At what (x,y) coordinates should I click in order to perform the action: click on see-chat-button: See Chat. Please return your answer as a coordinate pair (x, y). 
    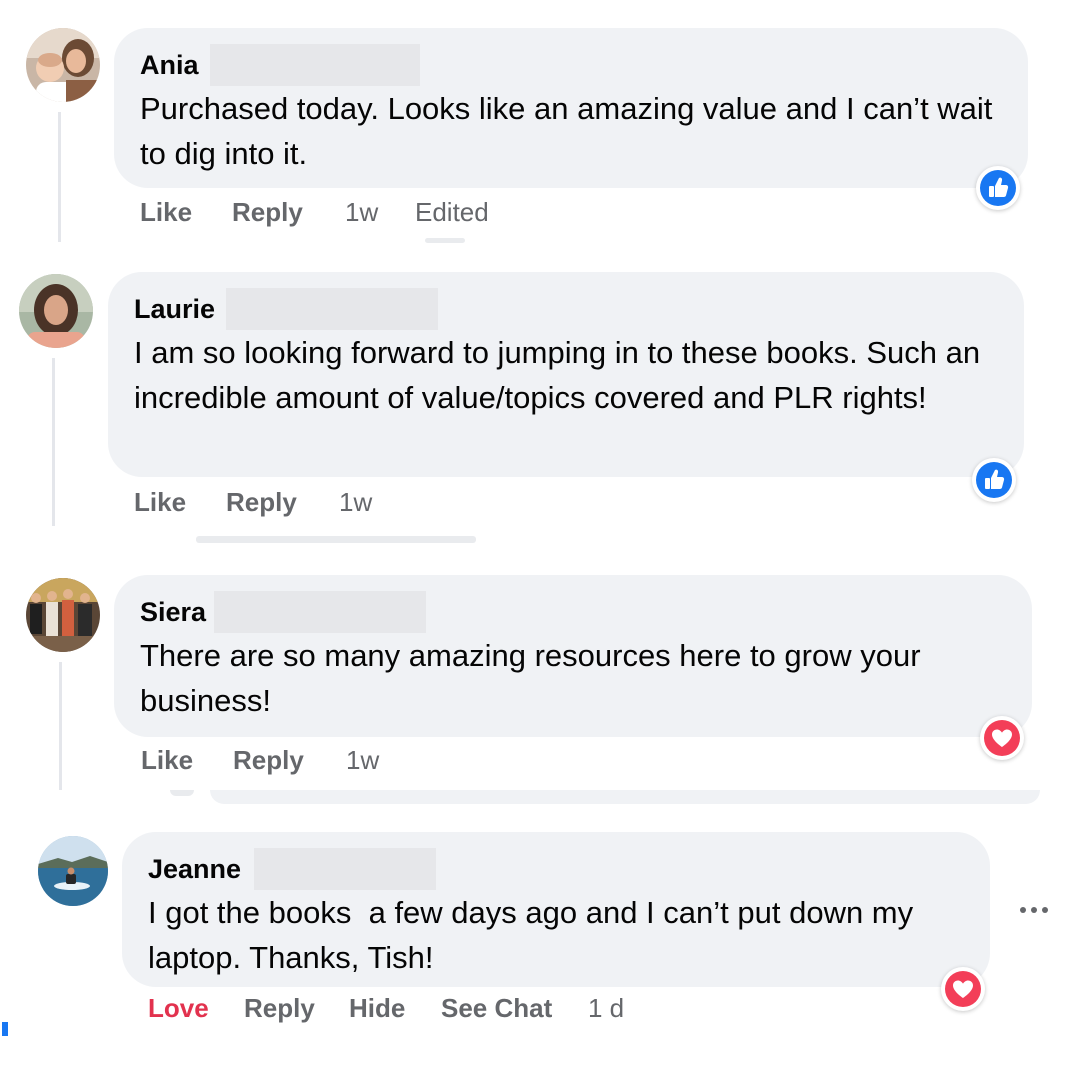
    Looking at the image, I should click on (496, 1008).